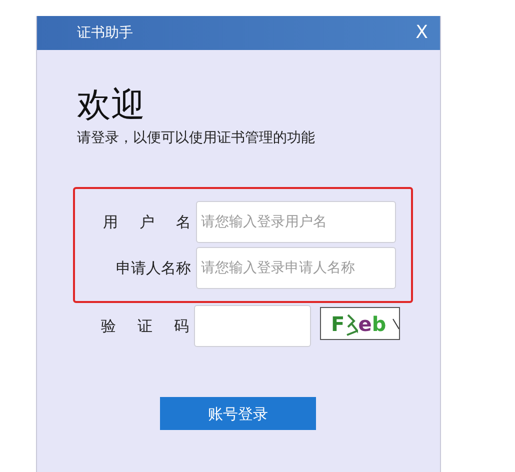 The height and width of the screenshot is (472, 515). Describe the element at coordinates (252, 326) in the screenshot. I see `captcha-field` at that location.